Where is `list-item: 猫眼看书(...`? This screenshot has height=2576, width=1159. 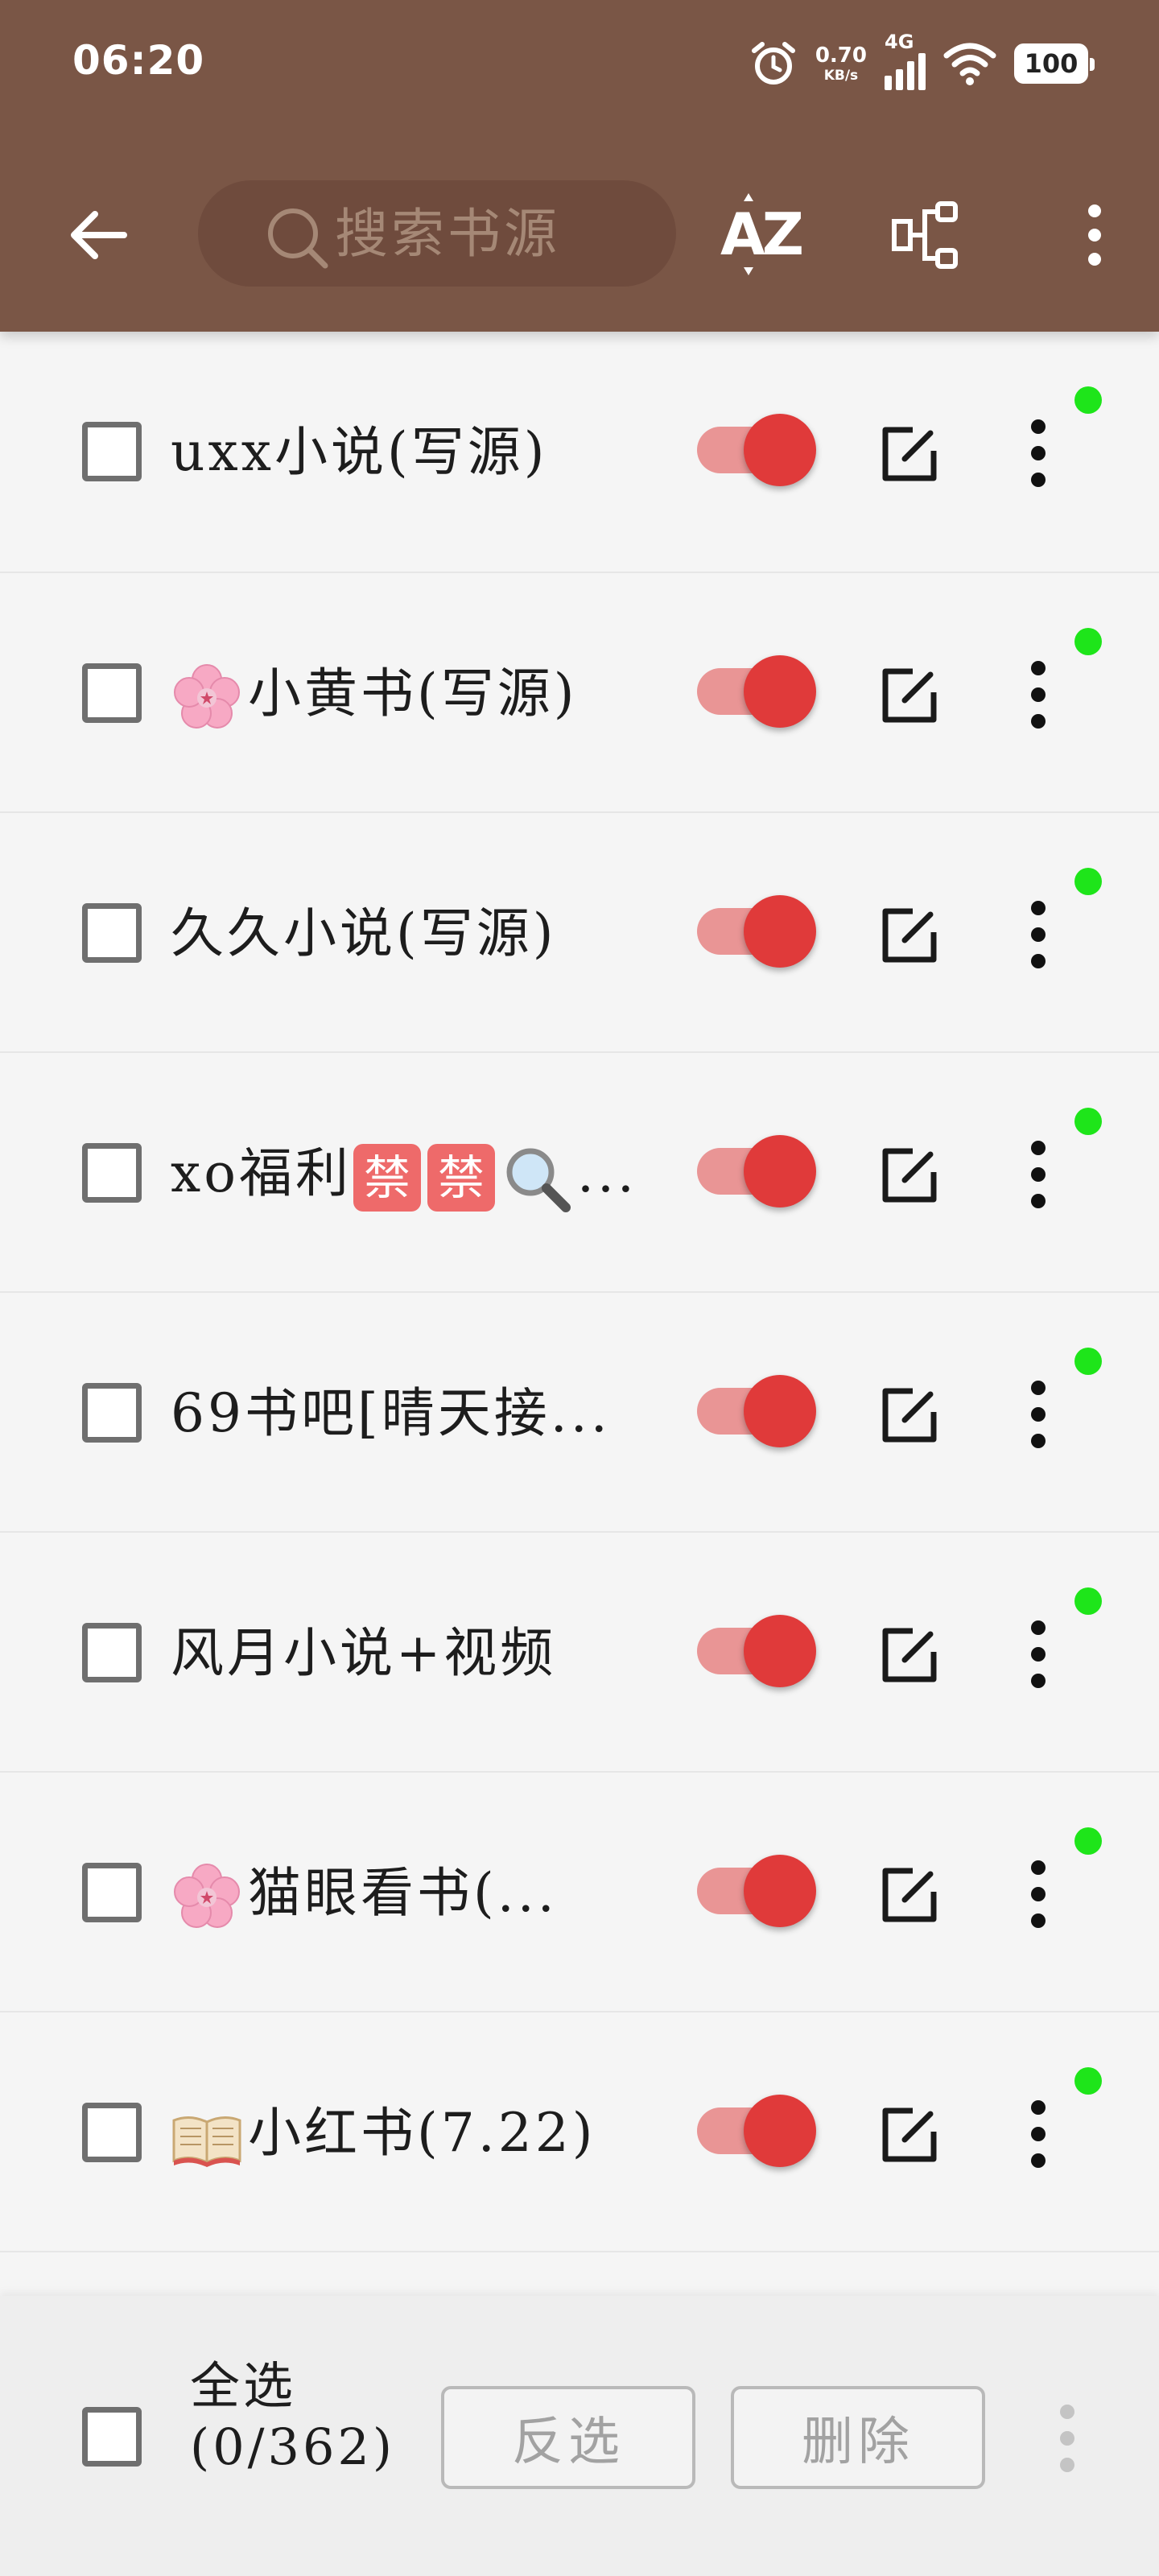 list-item: 猫眼看书(... is located at coordinates (579, 1893).